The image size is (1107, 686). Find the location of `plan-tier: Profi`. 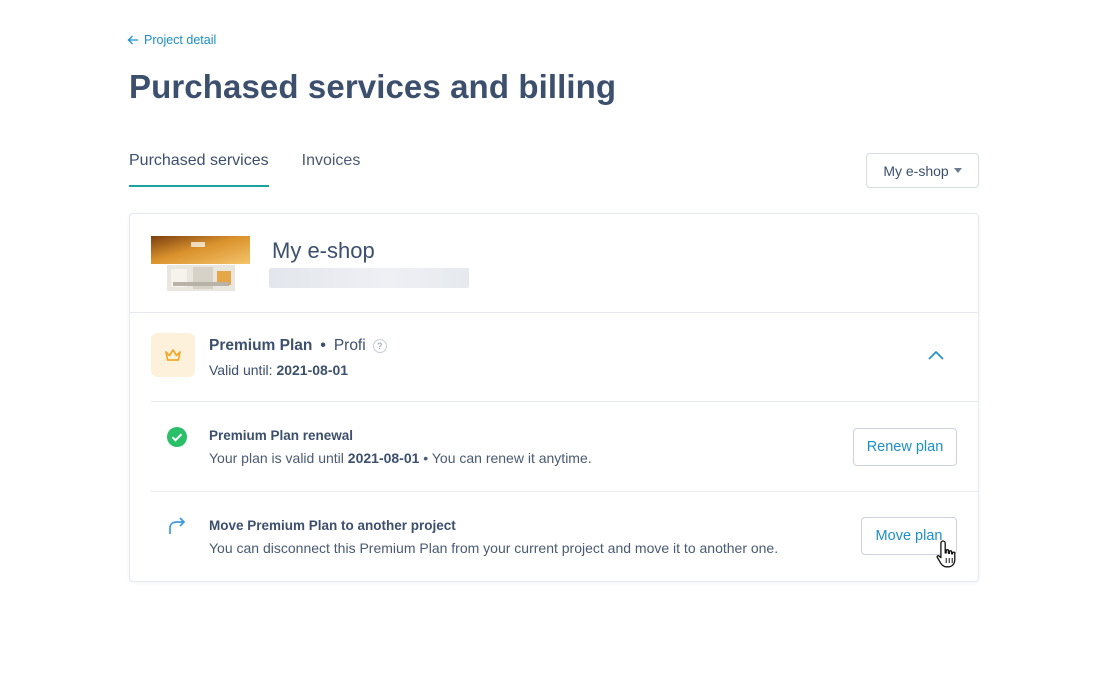

plan-tier: Profi is located at coordinates (349, 345).